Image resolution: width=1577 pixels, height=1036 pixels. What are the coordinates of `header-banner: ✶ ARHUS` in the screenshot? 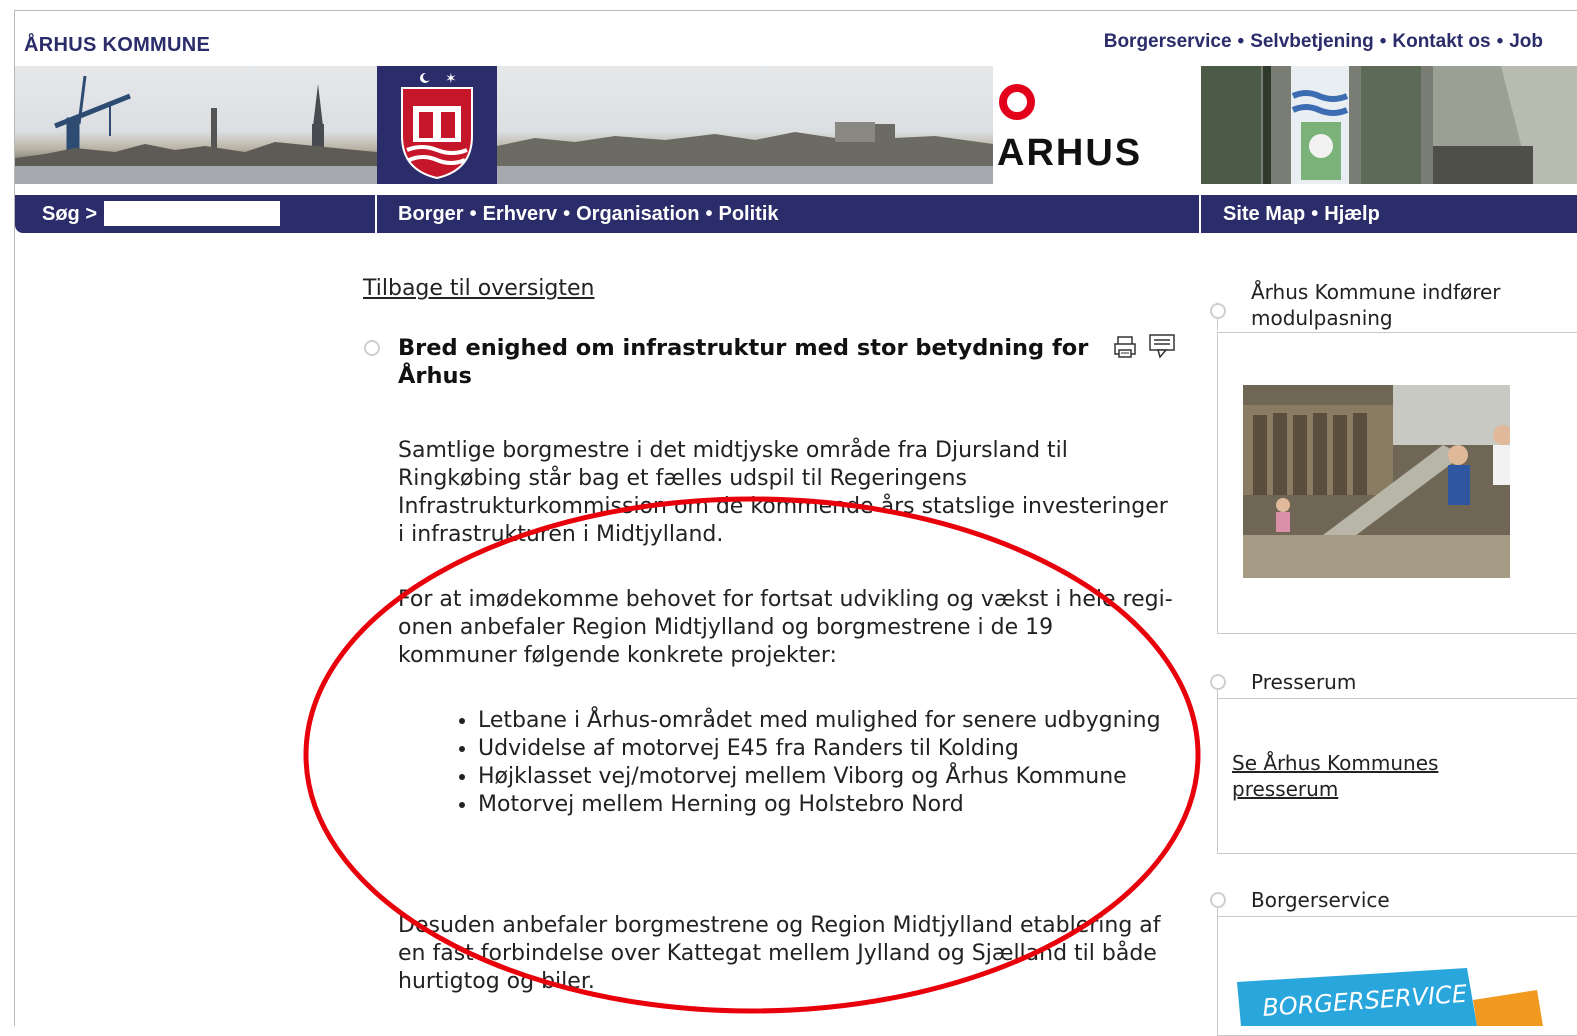 It's located at (796, 125).